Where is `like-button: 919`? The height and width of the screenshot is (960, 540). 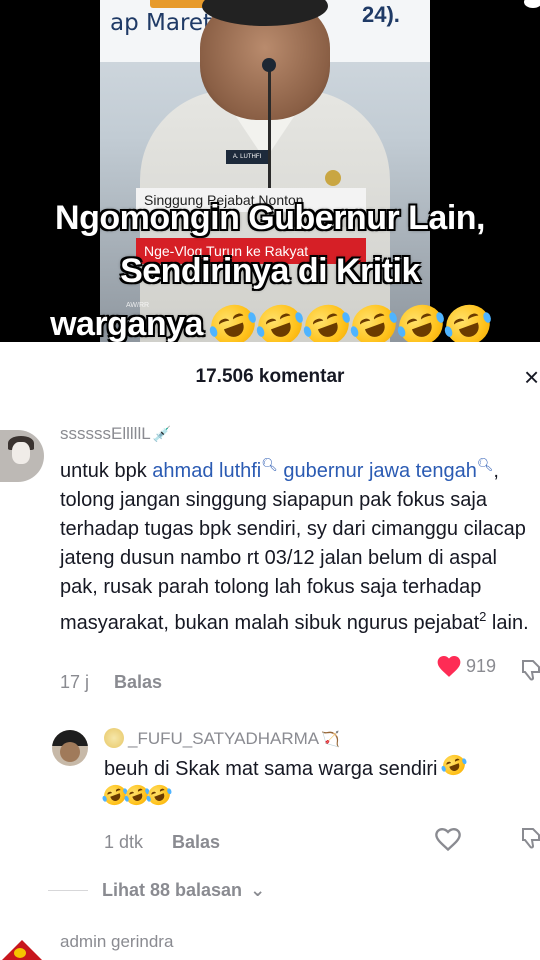
like-button: 919 is located at coordinates (466, 666).